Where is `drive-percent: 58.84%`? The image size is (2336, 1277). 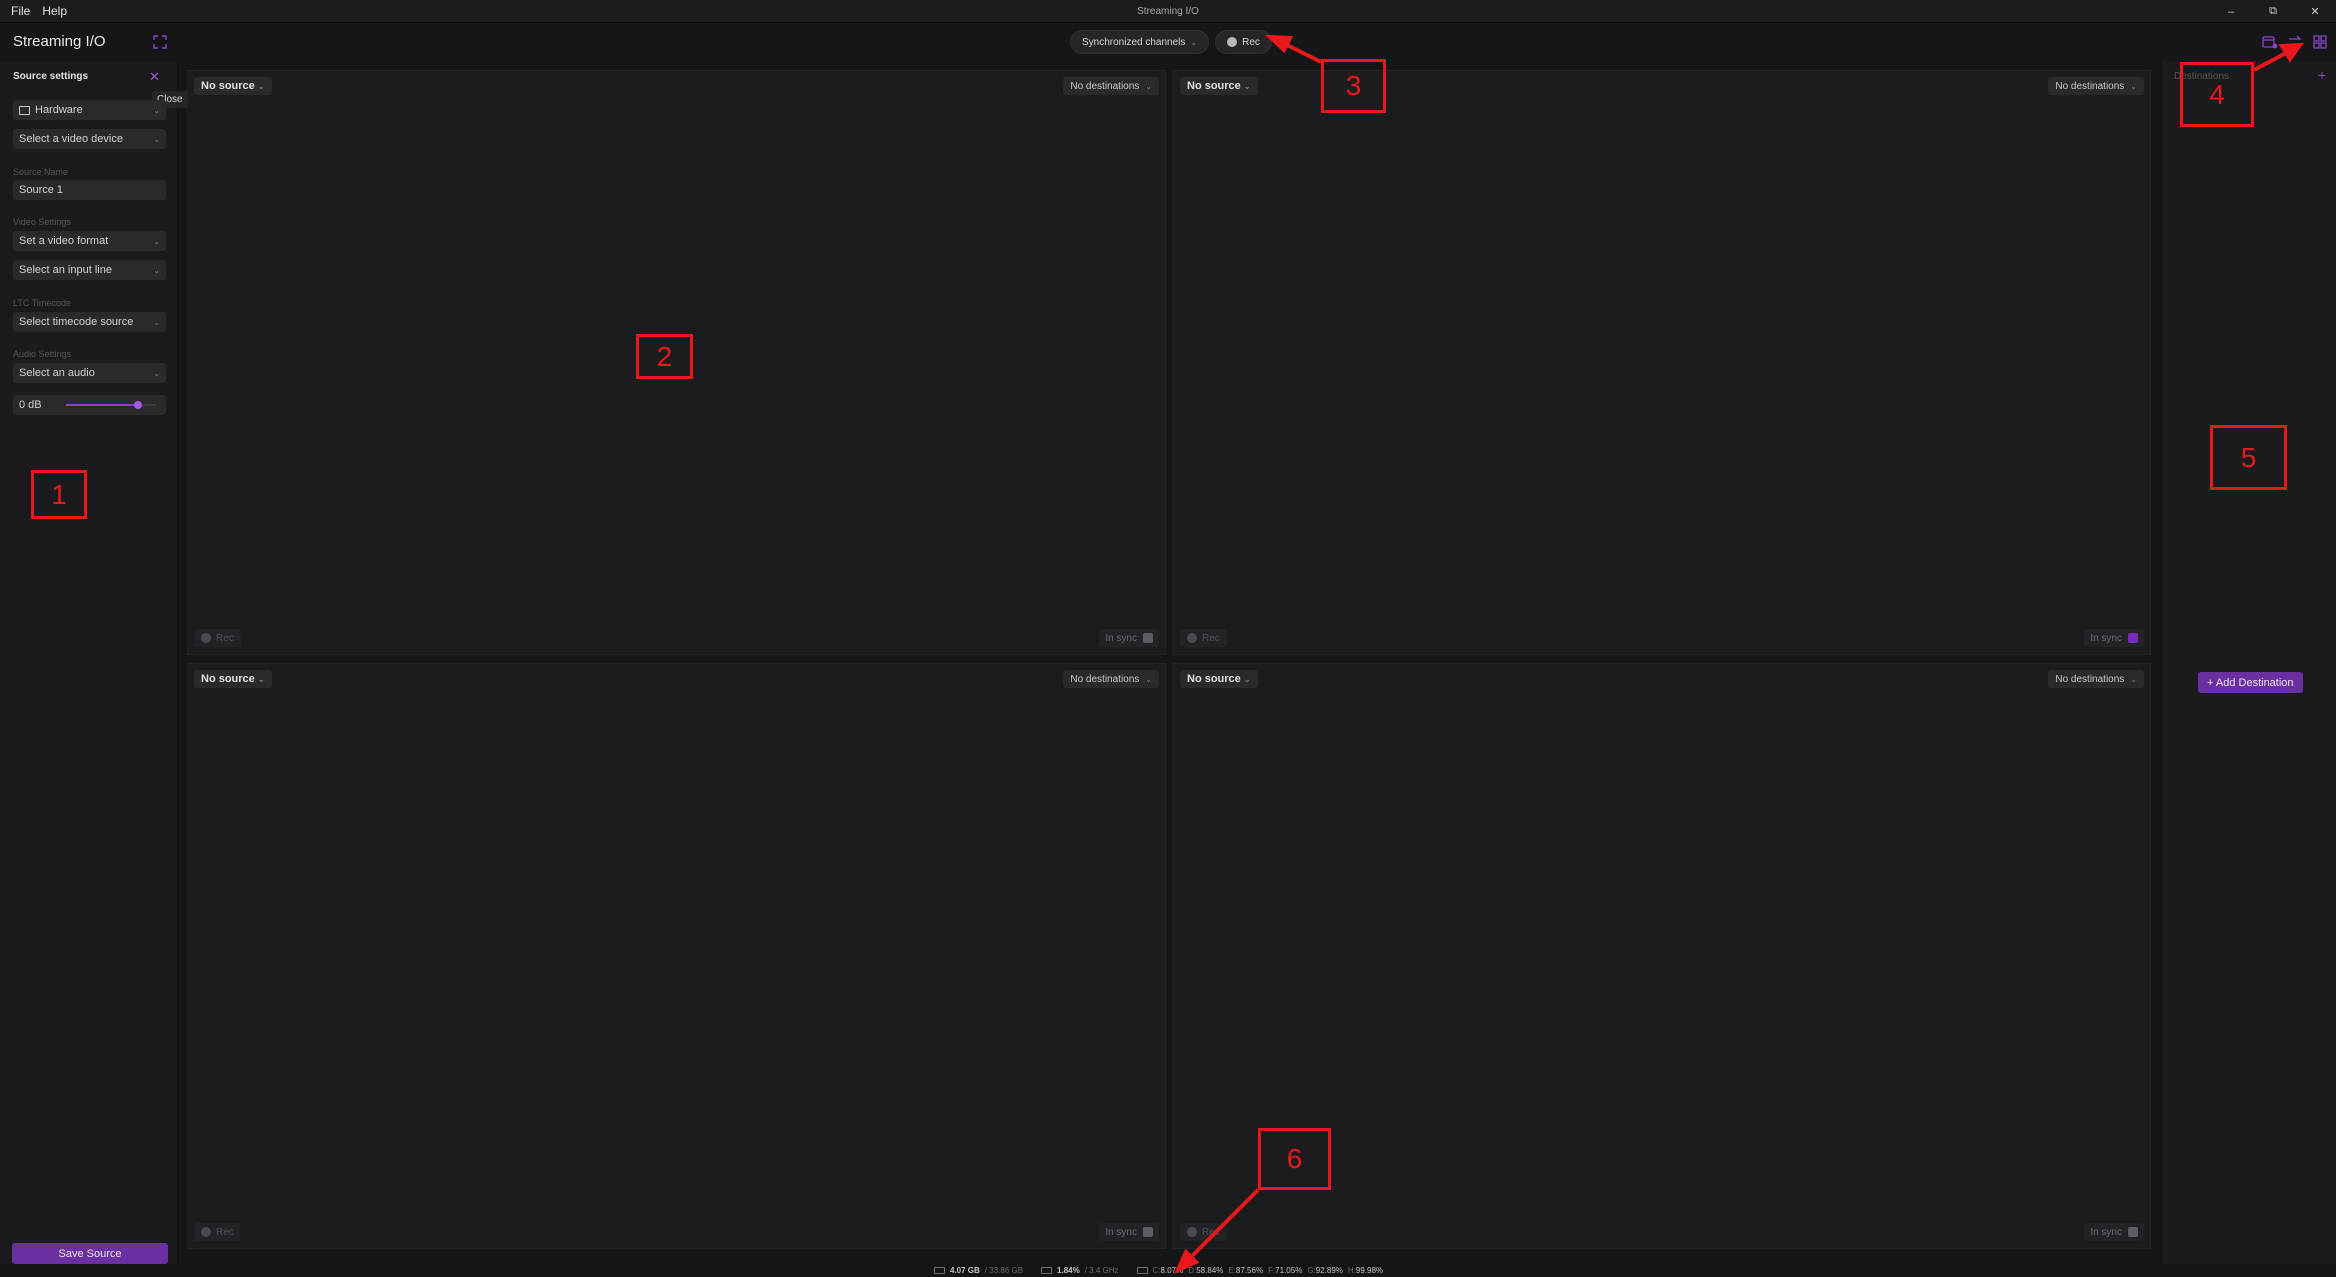
drive-percent: 58.84% is located at coordinates (1210, 1270).